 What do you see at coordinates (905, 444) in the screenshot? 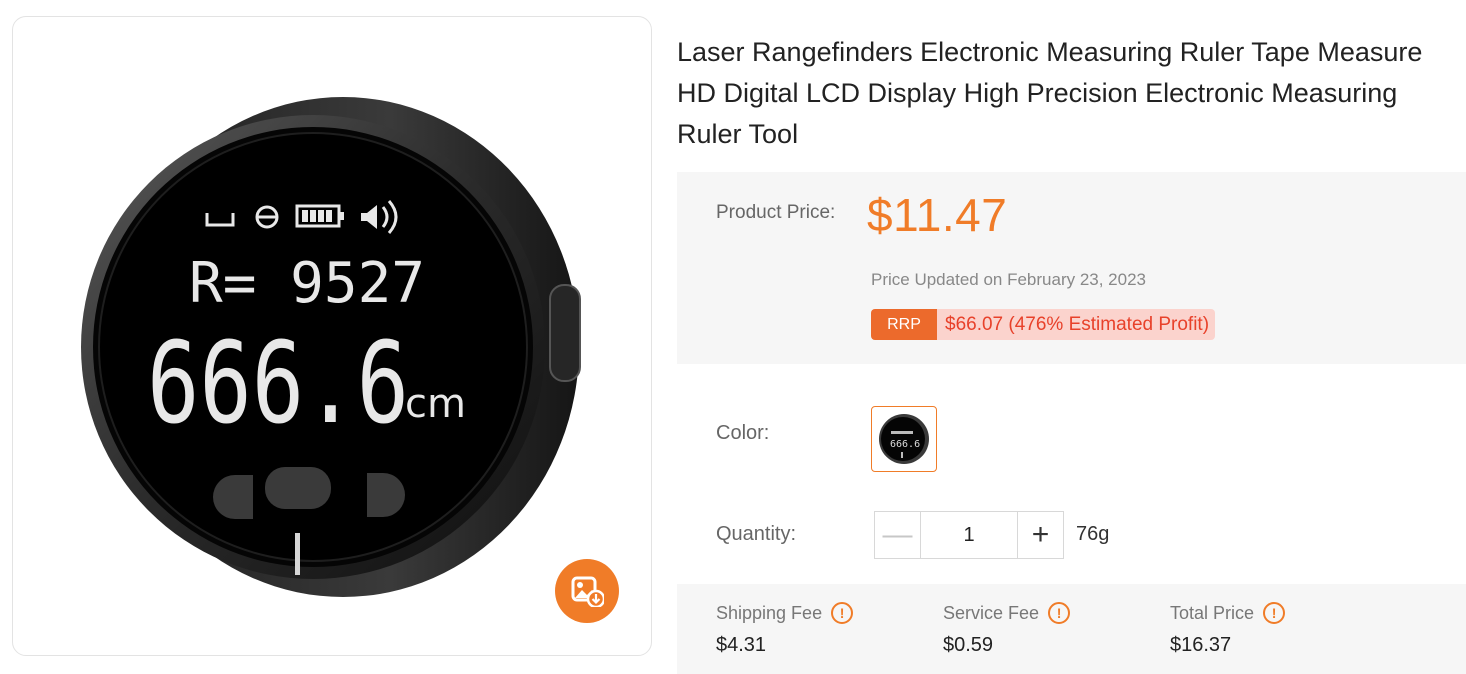
I see `swatch-display-text: 666.6` at bounding box center [905, 444].